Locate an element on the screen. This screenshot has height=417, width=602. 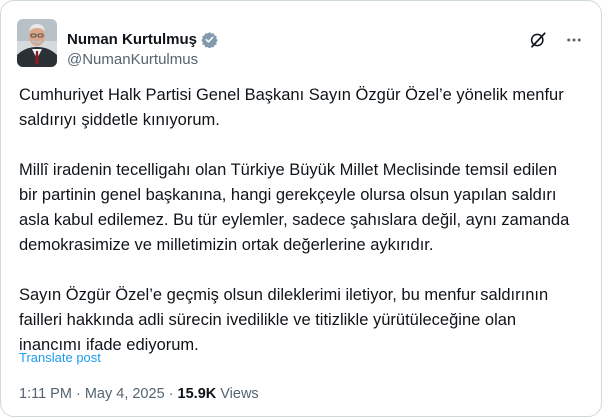
author-display-name: Numan Kurtulmuş is located at coordinates (132, 39).